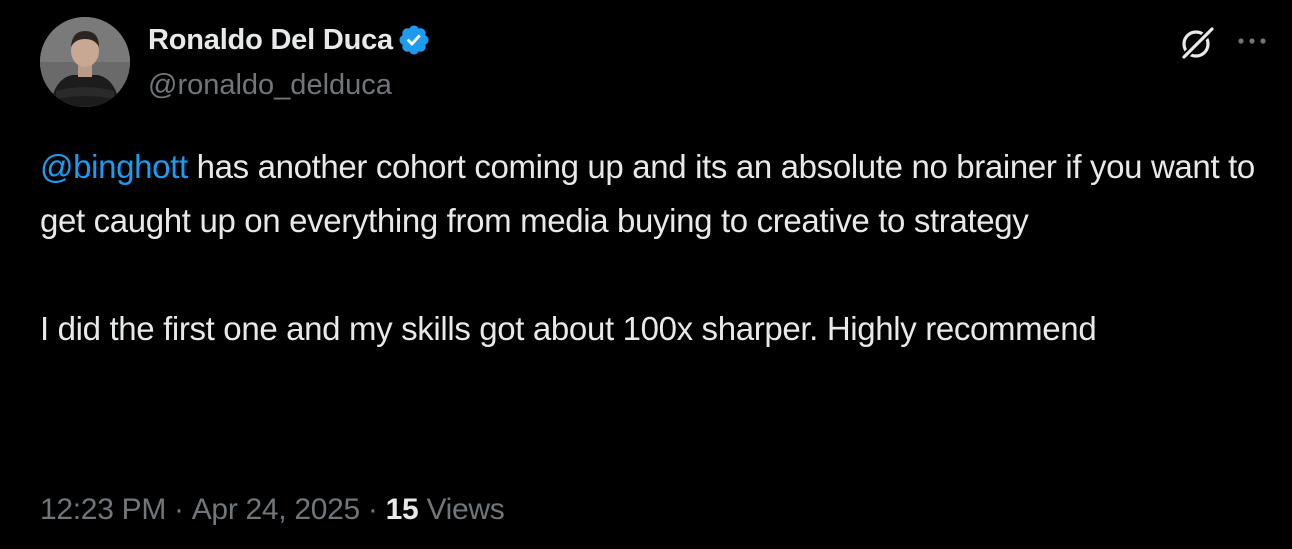  I want to click on author-names: Ronaldo Del Duca @ronaldo_delduca, so click(289, 62).